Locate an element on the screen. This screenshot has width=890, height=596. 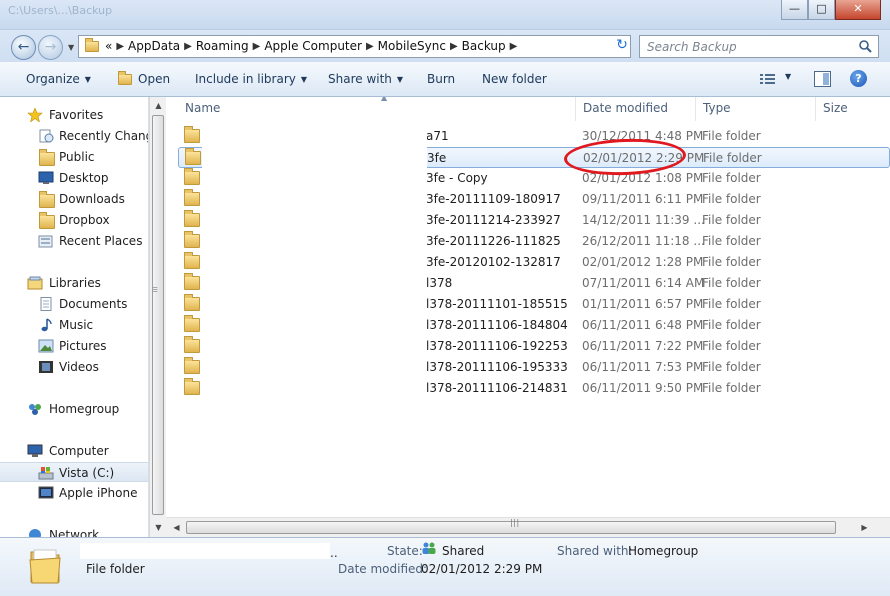
file-name: 3fe - Copy is located at coordinates (457, 178).